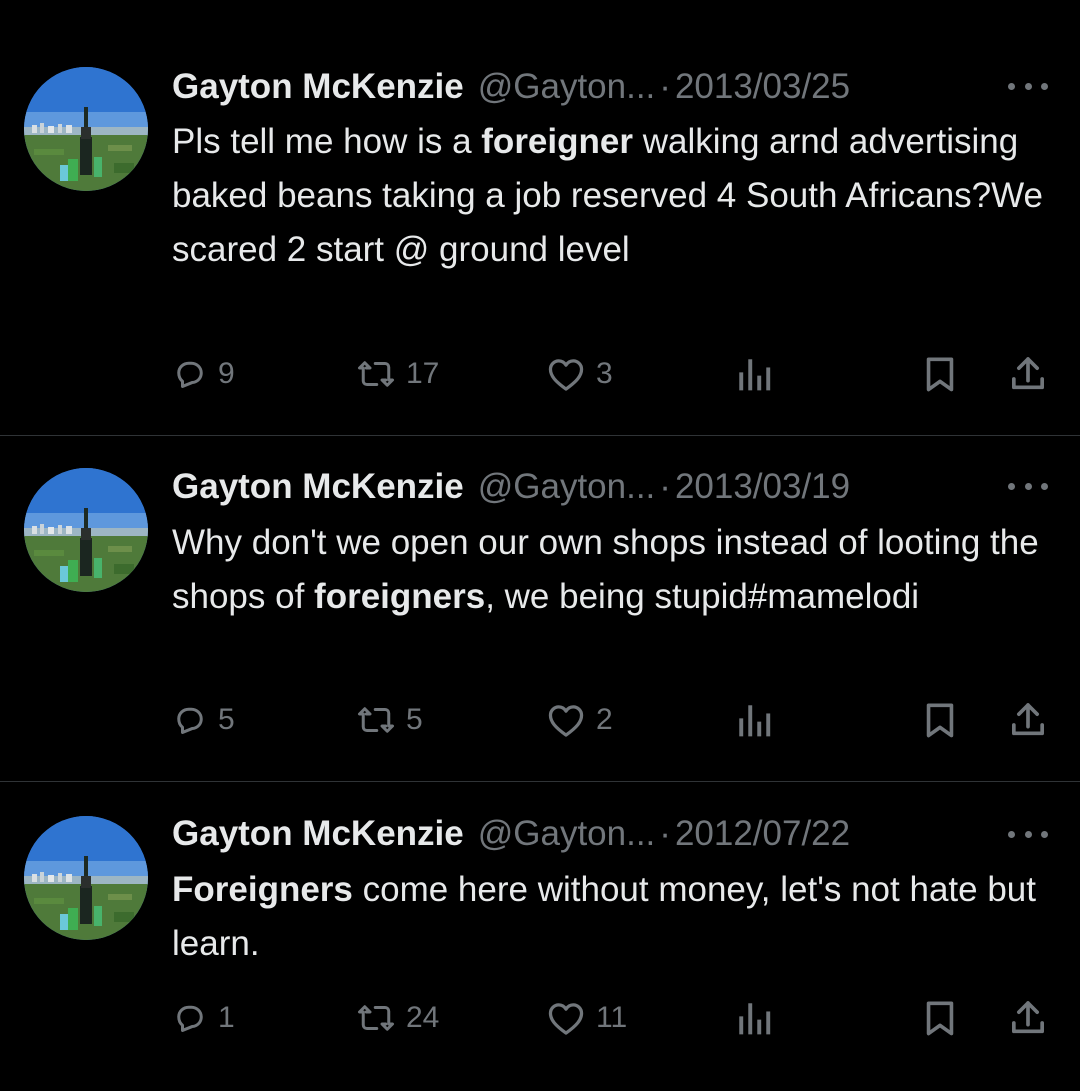  Describe the element at coordinates (604, 373) in the screenshot. I see `like-count: 3` at that location.